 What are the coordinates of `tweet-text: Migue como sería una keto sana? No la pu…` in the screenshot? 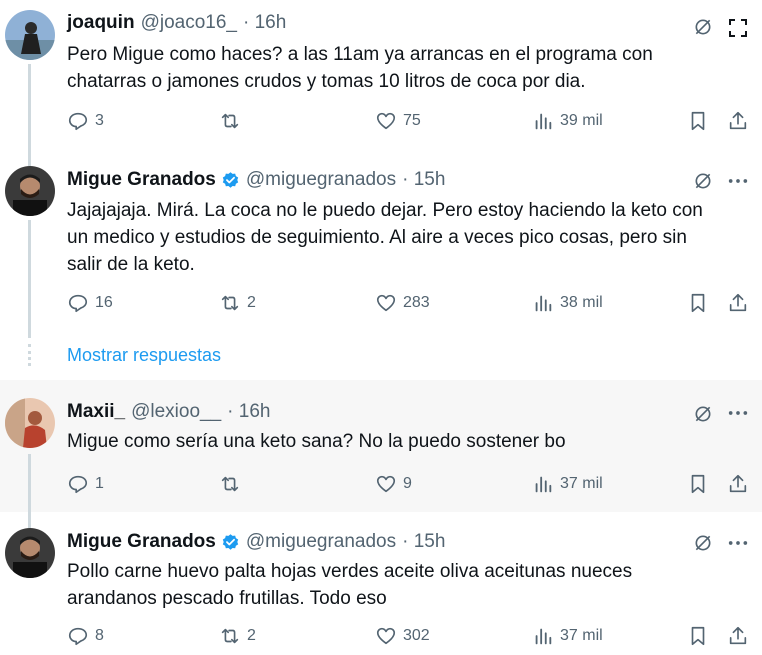 It's located at (407, 441).